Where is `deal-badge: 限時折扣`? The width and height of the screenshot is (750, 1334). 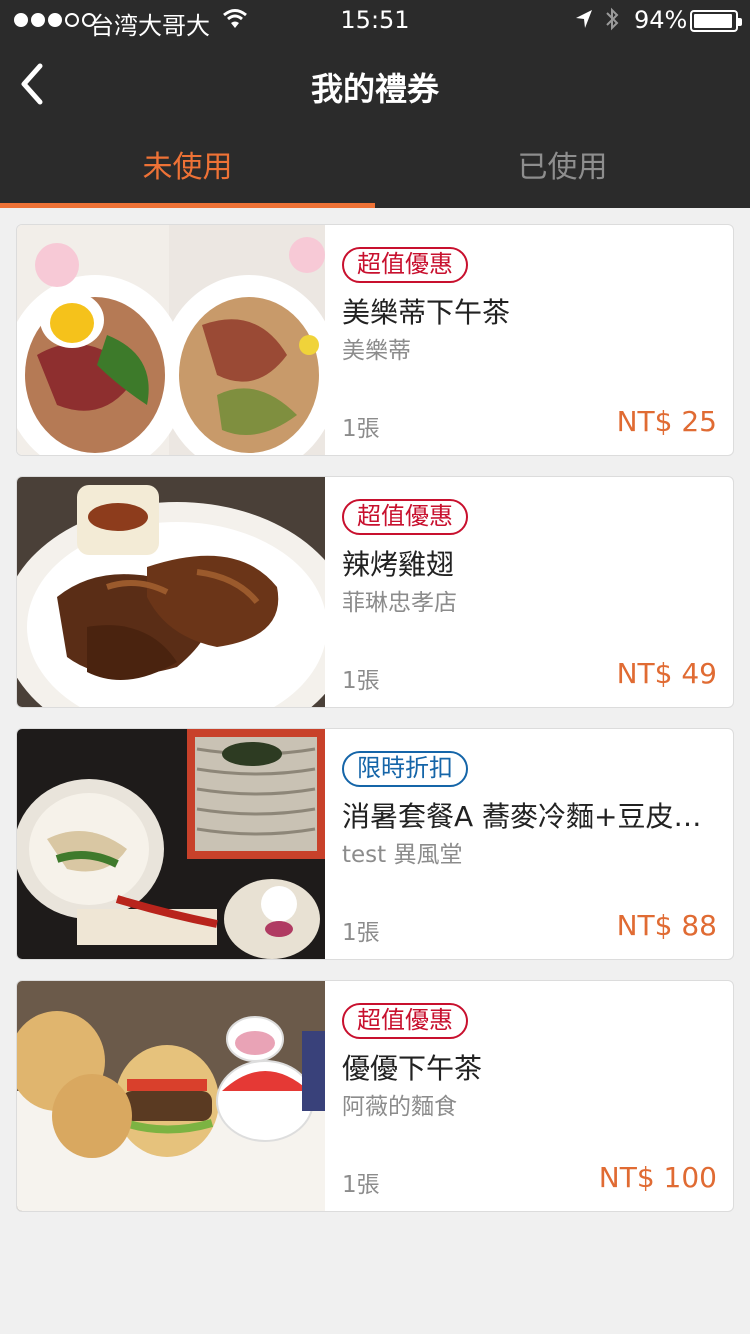 deal-badge: 限時折扣 is located at coordinates (405, 769).